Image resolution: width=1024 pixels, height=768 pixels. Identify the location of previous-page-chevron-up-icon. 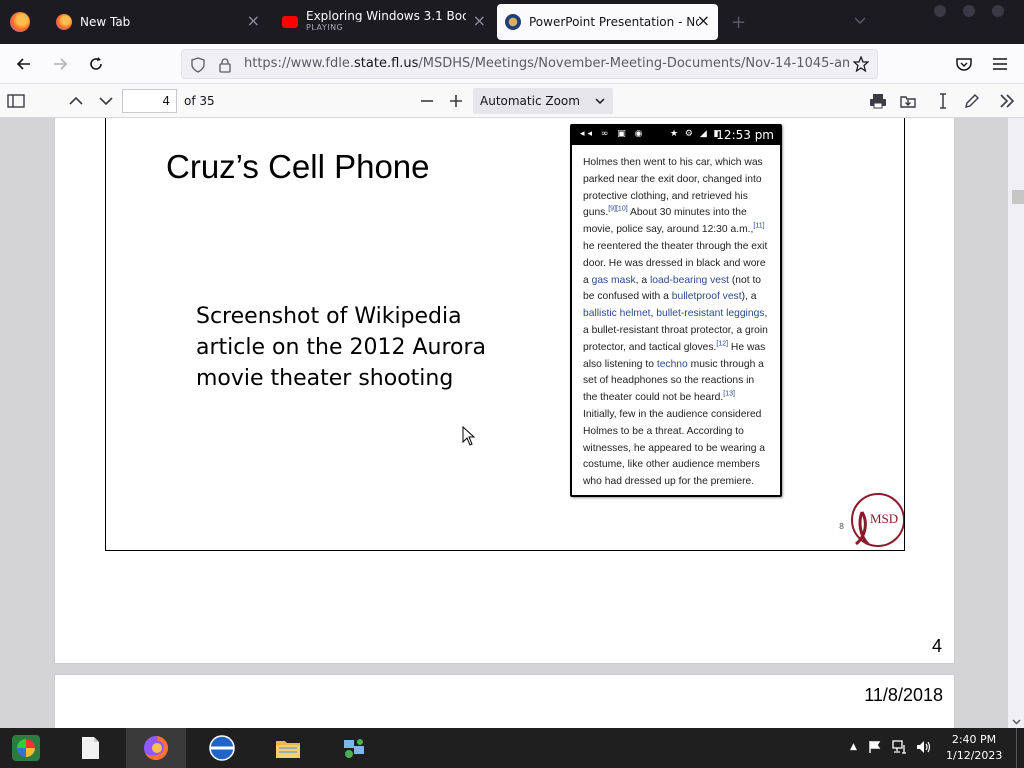
(76, 101).